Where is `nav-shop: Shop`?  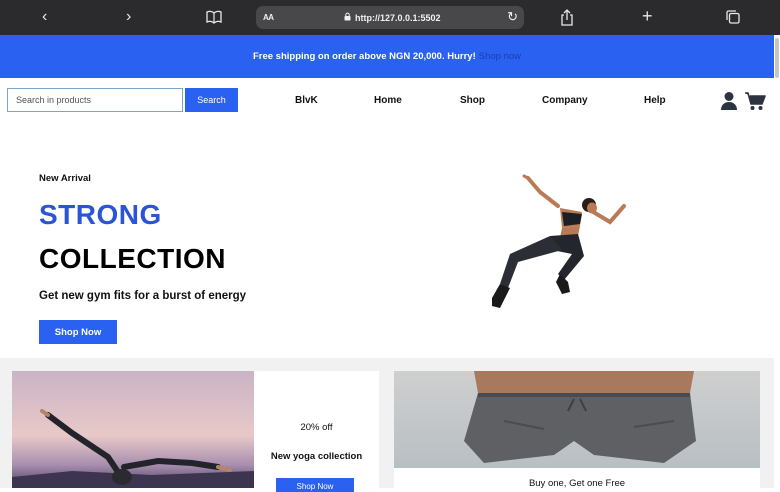 nav-shop: Shop is located at coordinates (472, 100).